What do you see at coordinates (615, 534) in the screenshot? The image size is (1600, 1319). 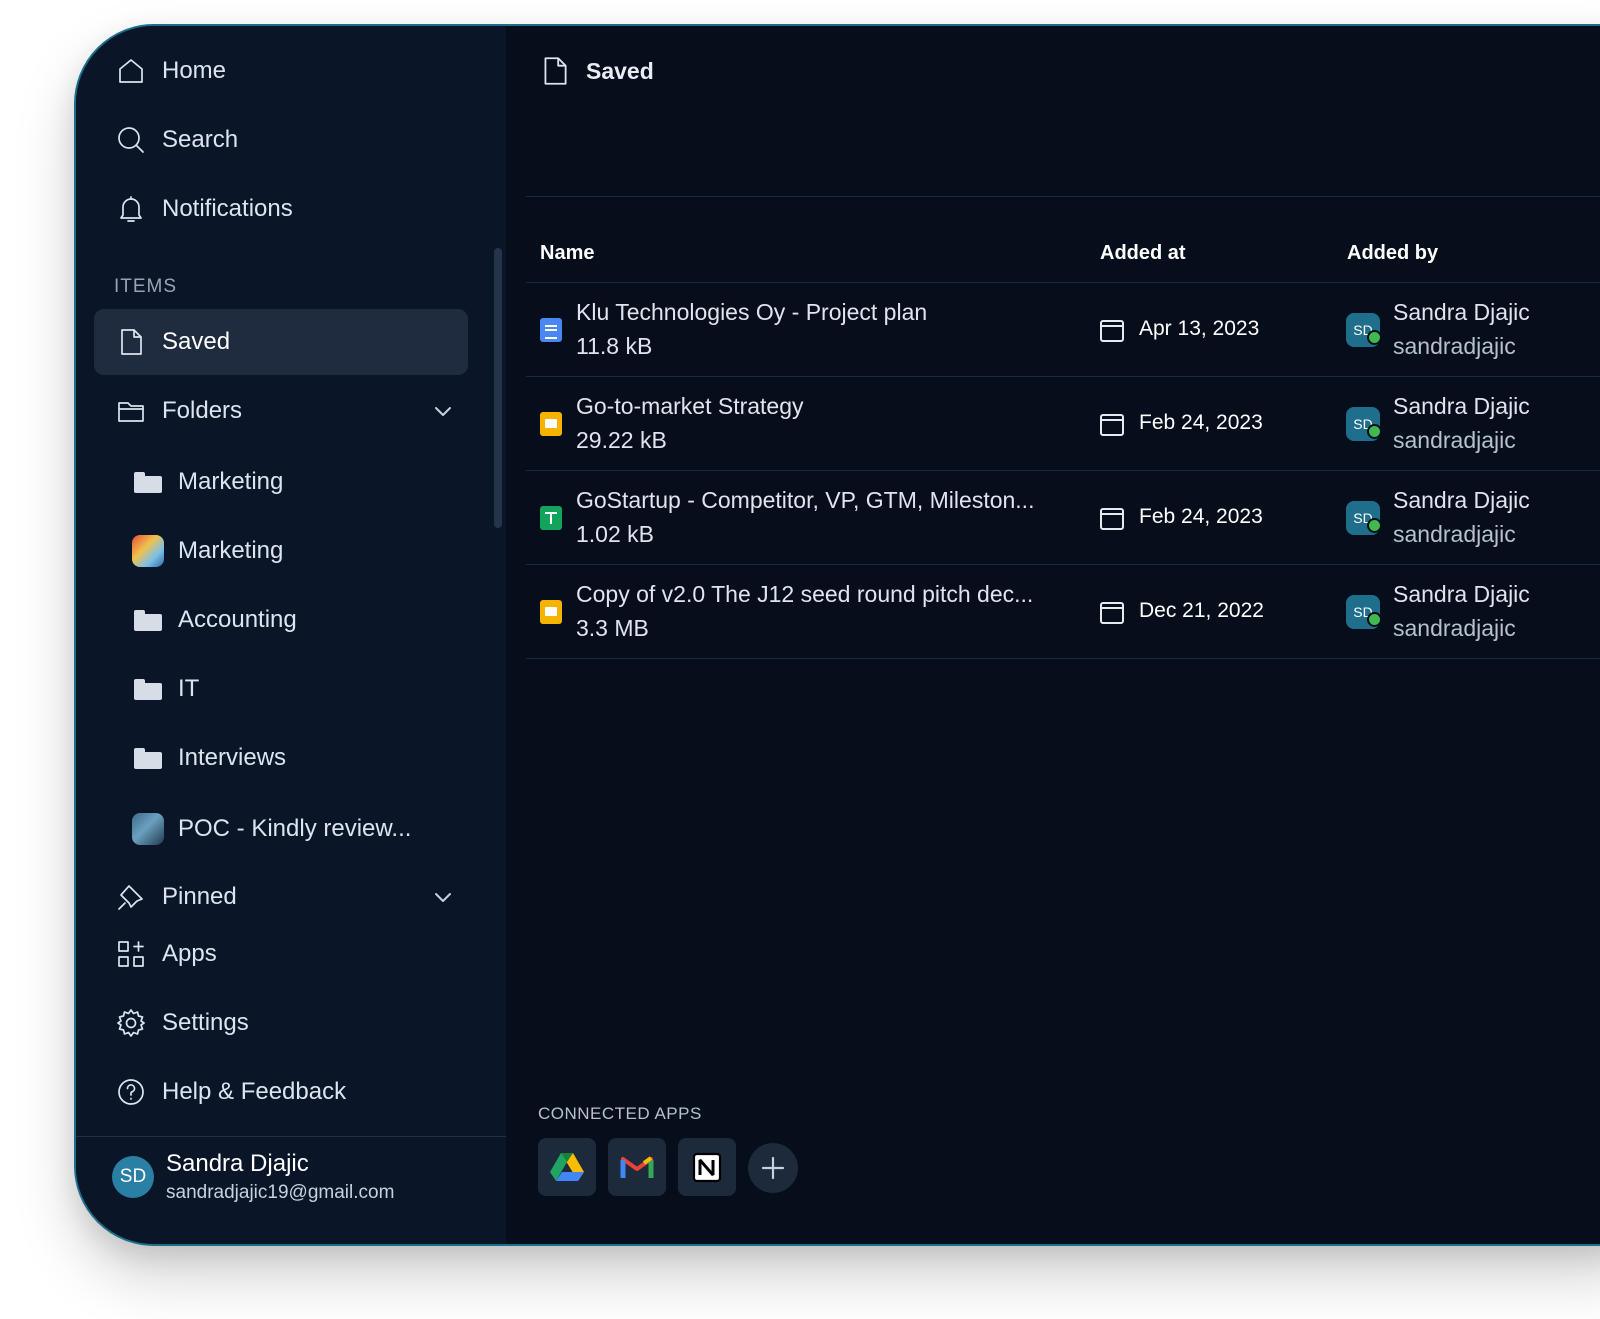 I see `file-size: 1.02 kB` at bounding box center [615, 534].